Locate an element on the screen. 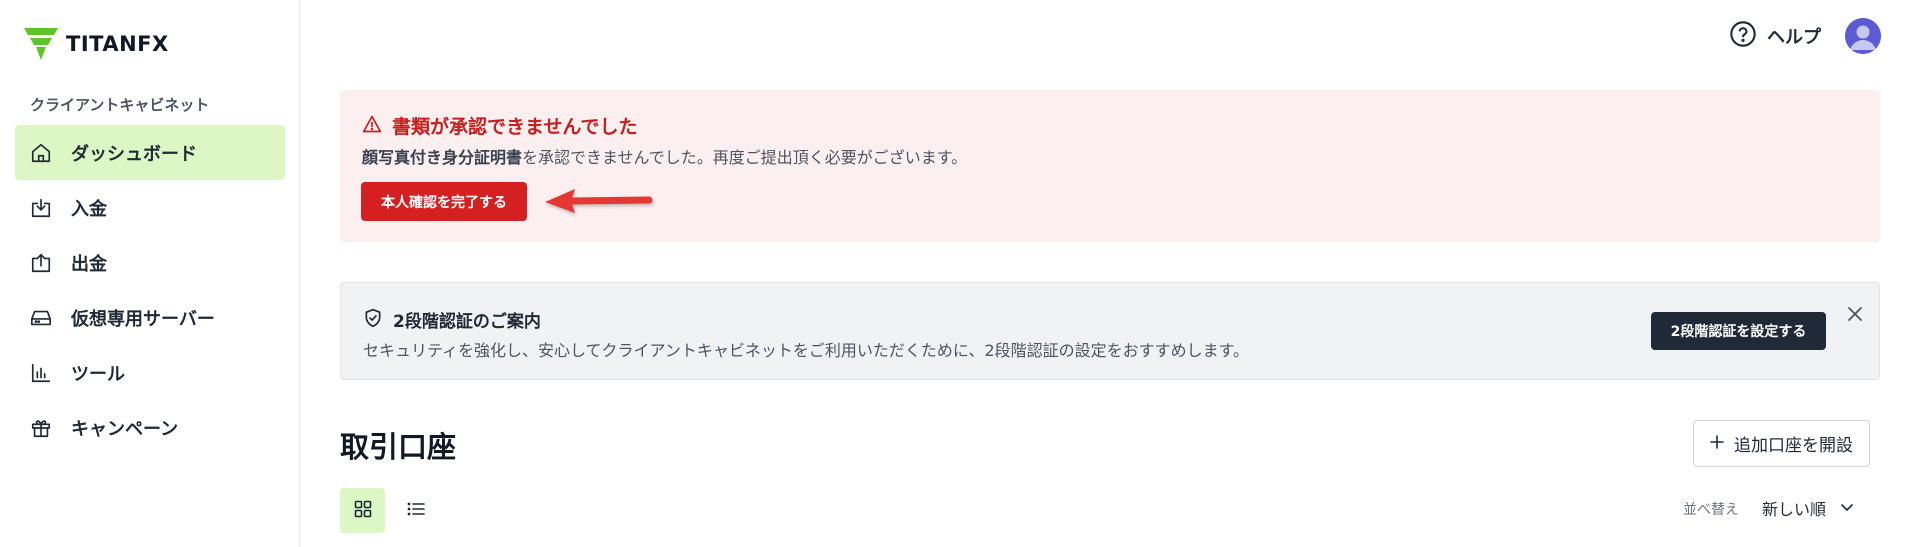 The height and width of the screenshot is (547, 1907). sidebar-item-label: ダッシュボード is located at coordinates (134, 154).